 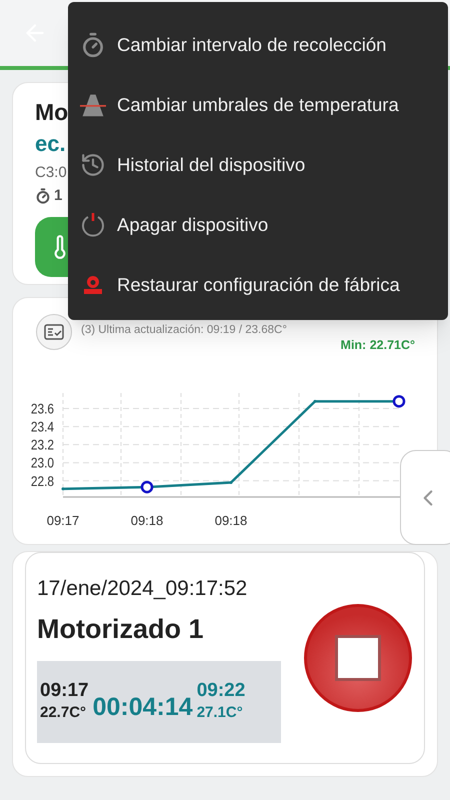 I want to click on x-tick-label: 09:17, so click(x=63, y=520).